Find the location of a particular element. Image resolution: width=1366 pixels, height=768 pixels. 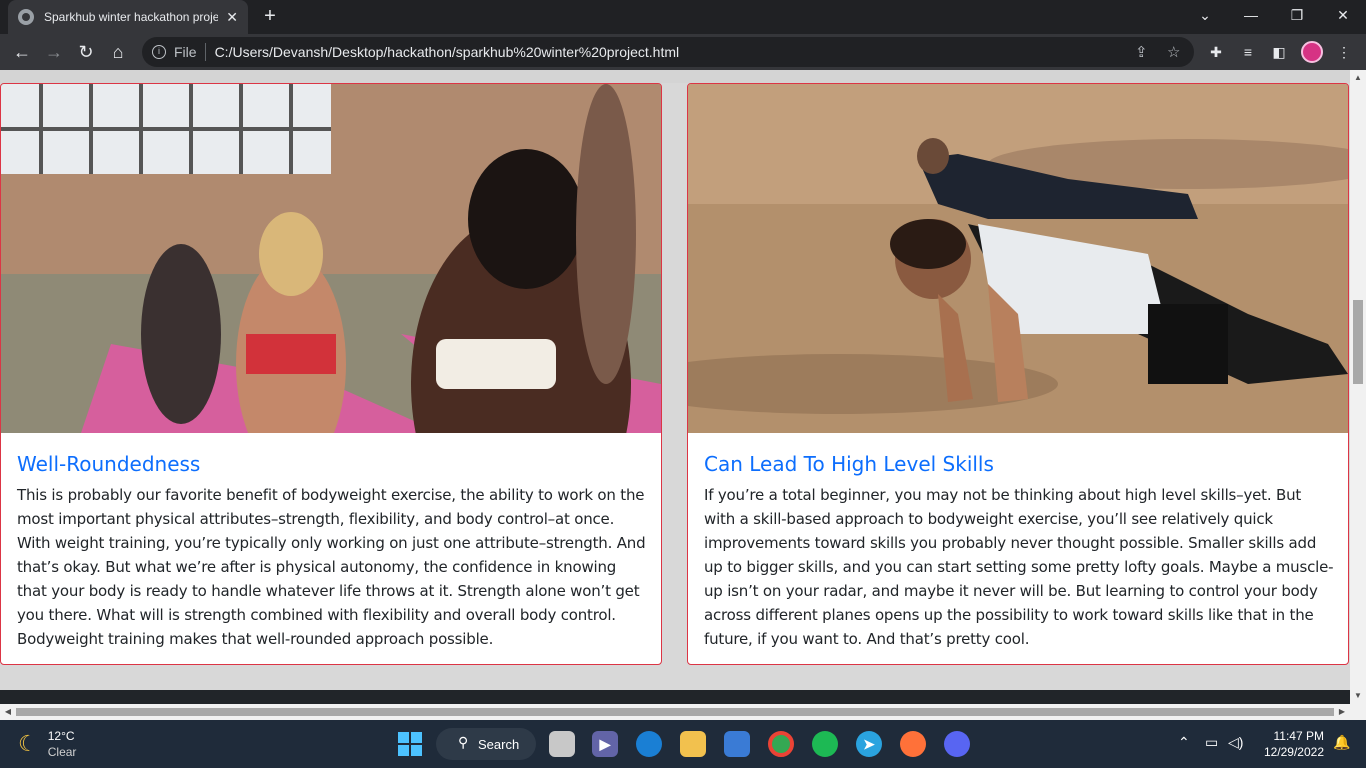

network-icon: ▭ is located at coordinates (1211, 742).